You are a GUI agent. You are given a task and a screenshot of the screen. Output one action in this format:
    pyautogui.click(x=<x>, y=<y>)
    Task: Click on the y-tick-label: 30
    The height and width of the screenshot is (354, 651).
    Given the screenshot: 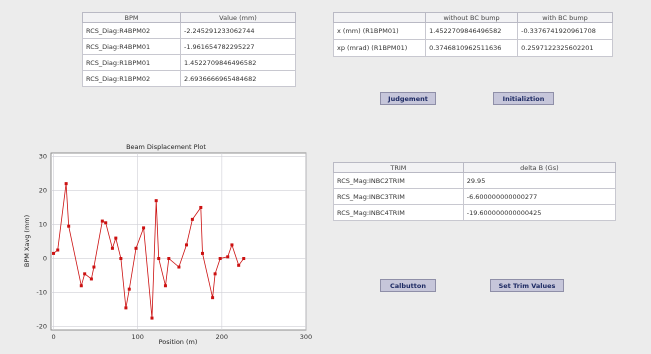 What is the action you would take?
    pyautogui.click(x=43, y=156)
    